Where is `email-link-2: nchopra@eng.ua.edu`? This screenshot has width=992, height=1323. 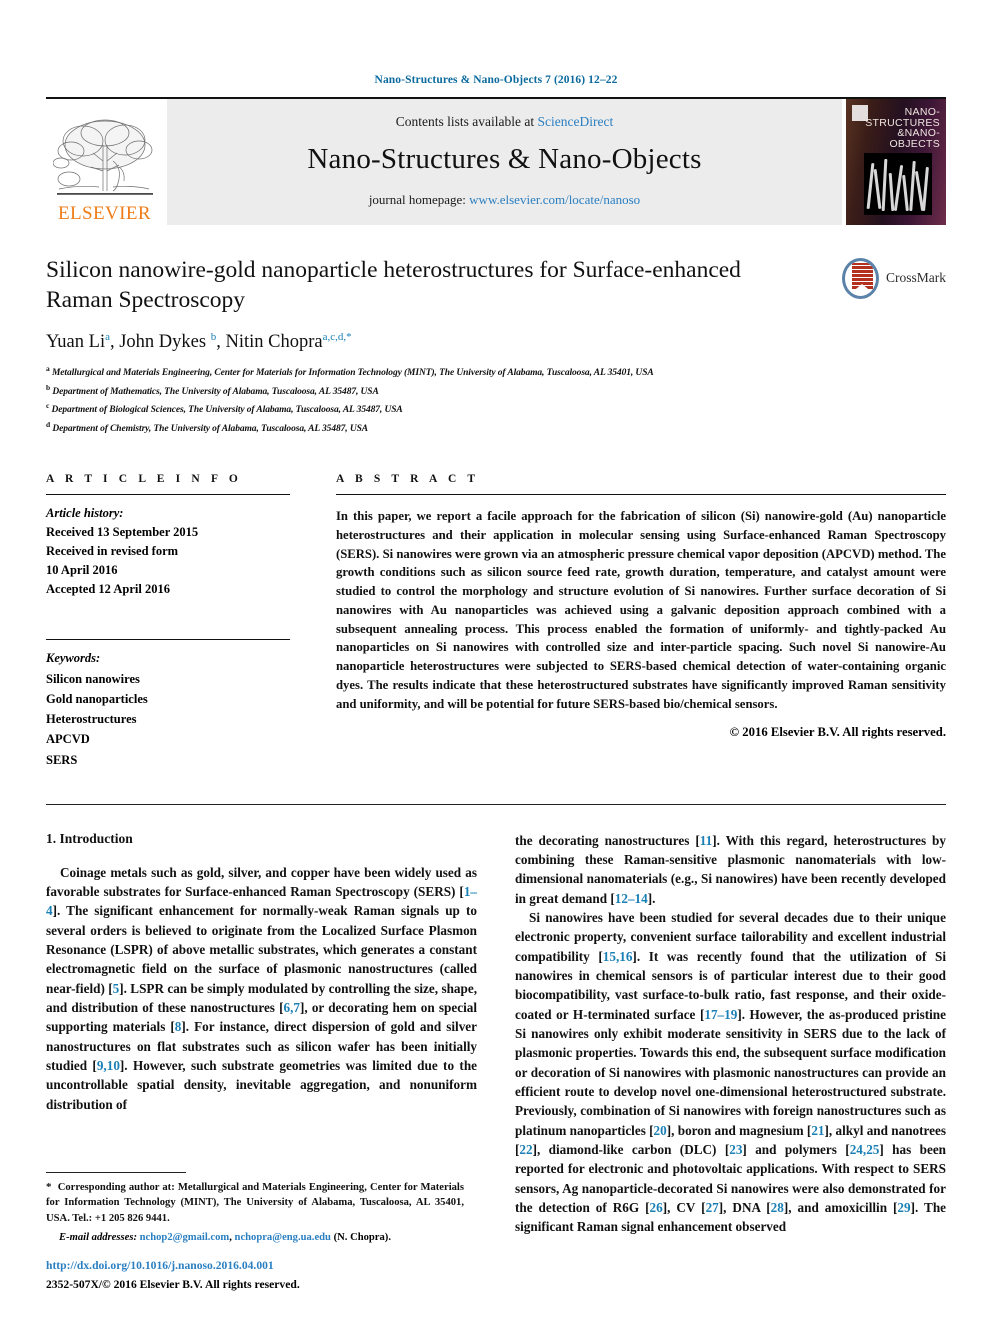
email-link-2: nchopra@eng.ua.edu is located at coordinates (283, 1237).